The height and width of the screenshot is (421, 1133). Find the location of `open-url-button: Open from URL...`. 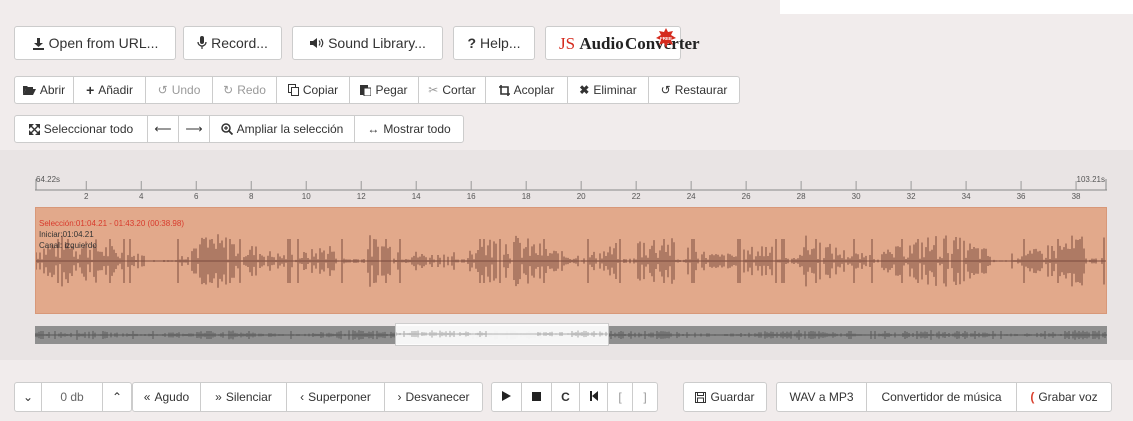

open-url-button: Open from URL... is located at coordinates (95, 43).